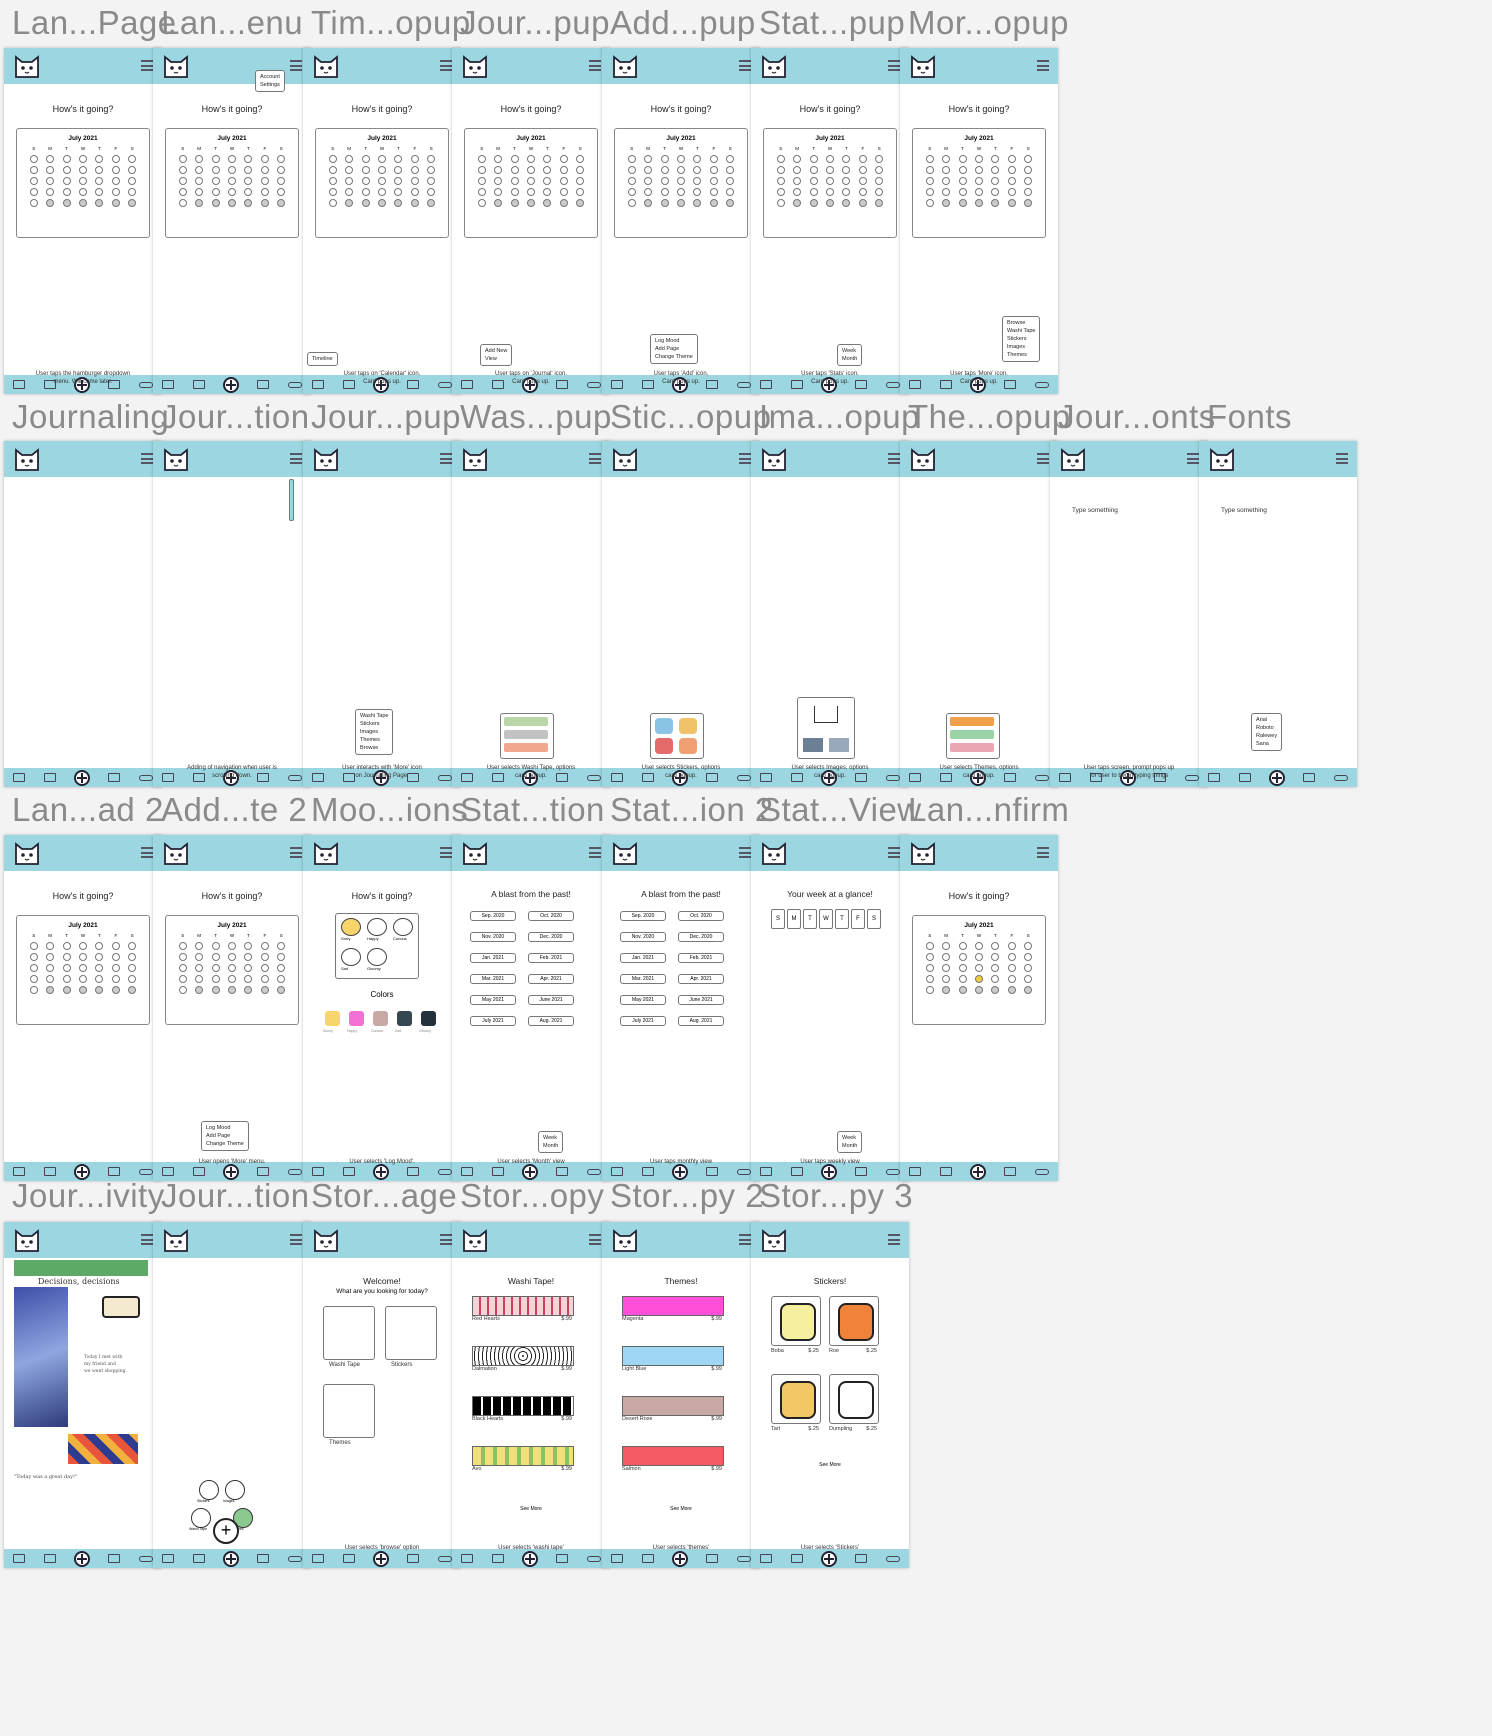 This screenshot has height=1736, width=1492. Describe the element at coordinates (688, 726) in the screenshot. I see `sticker-thumb` at that location.